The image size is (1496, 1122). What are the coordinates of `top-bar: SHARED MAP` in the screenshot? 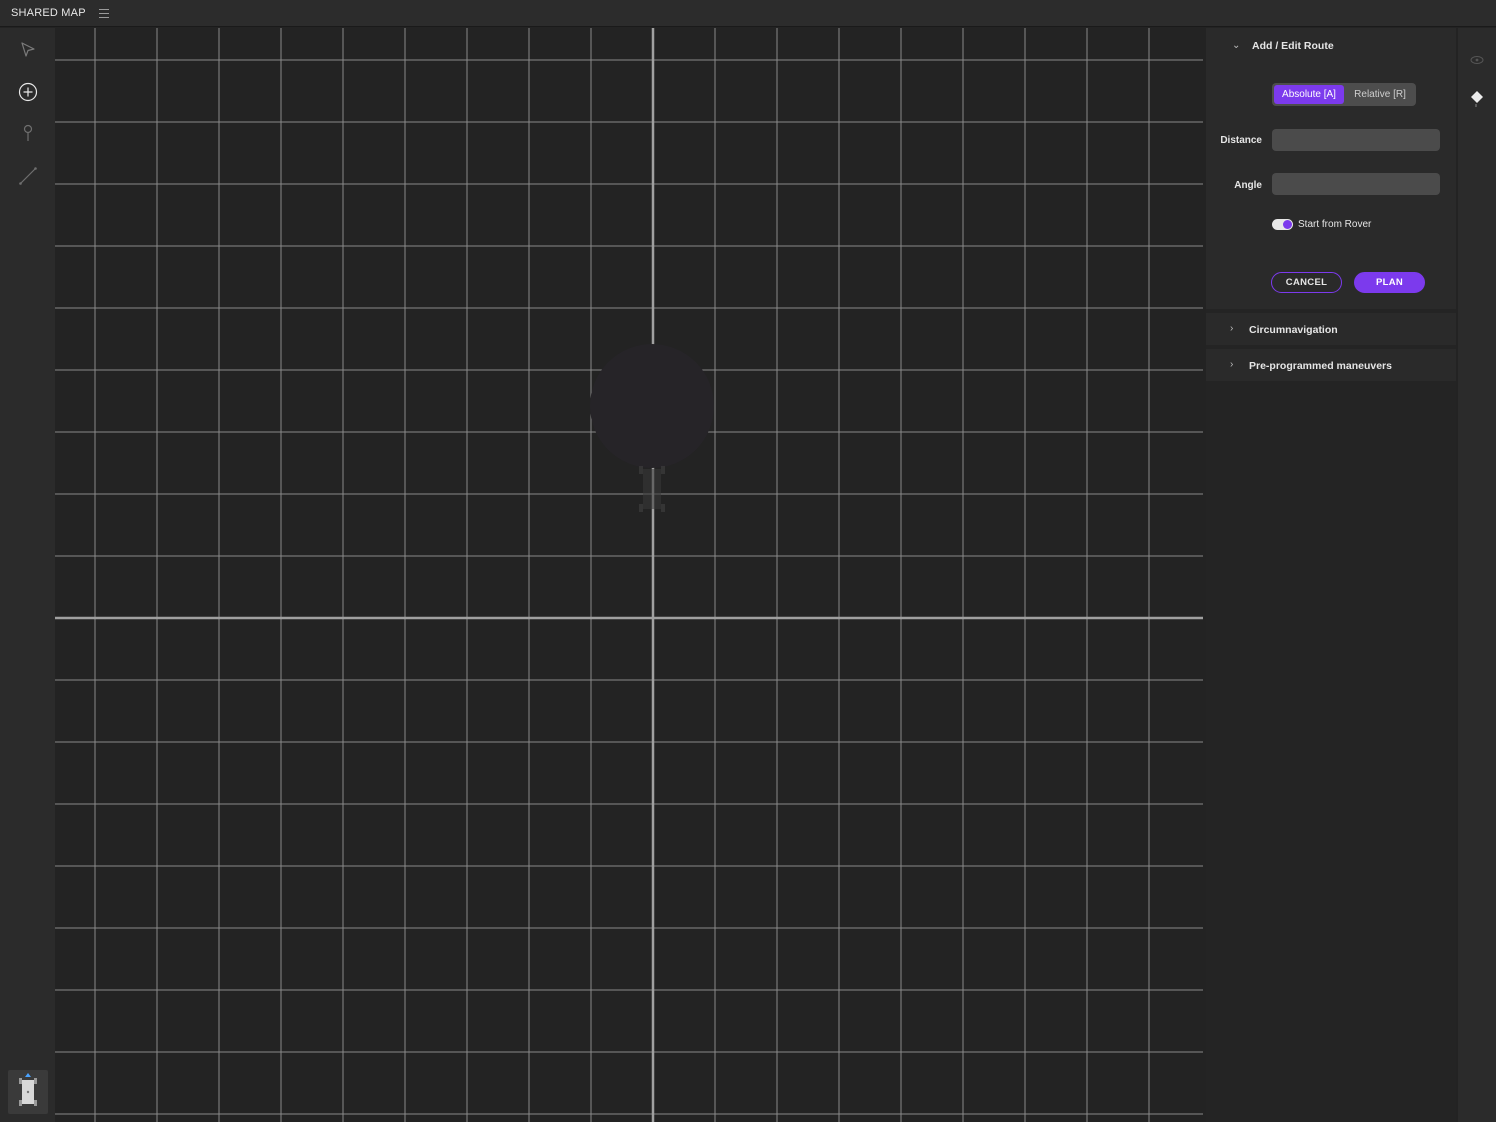 It's located at (748, 13).